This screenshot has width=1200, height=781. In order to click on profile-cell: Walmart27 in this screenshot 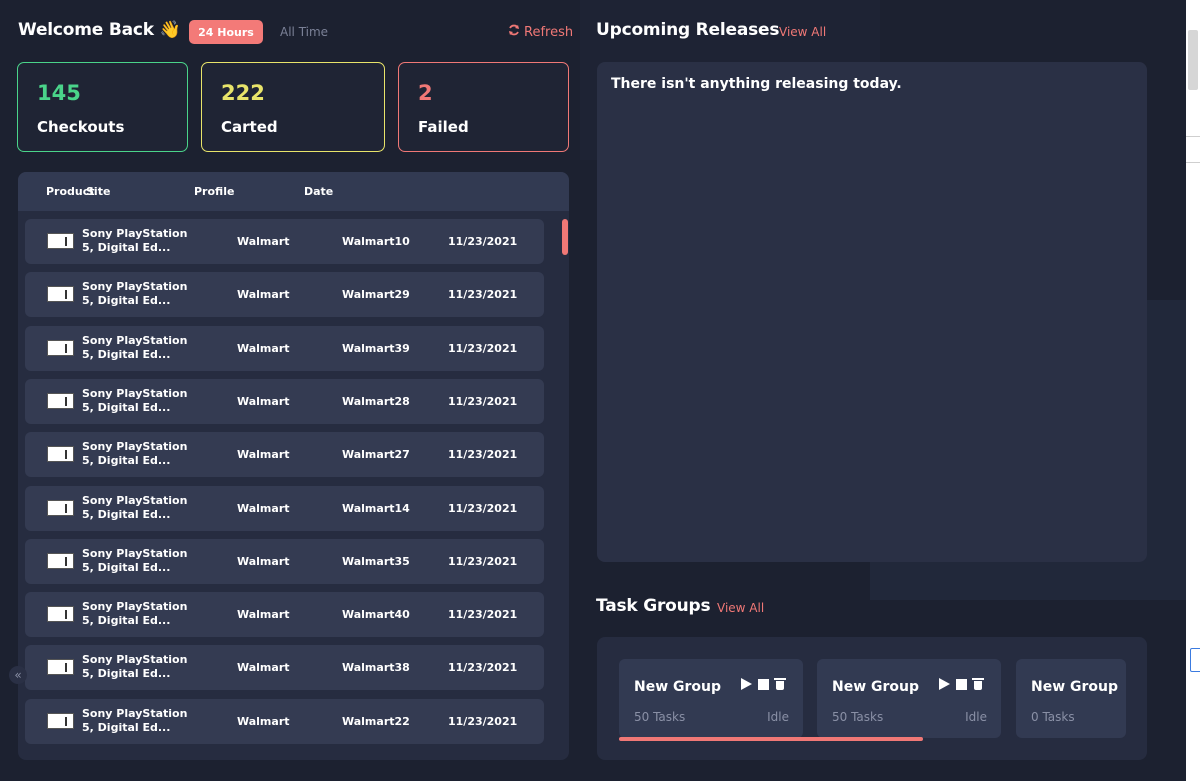, I will do `click(376, 455)`.